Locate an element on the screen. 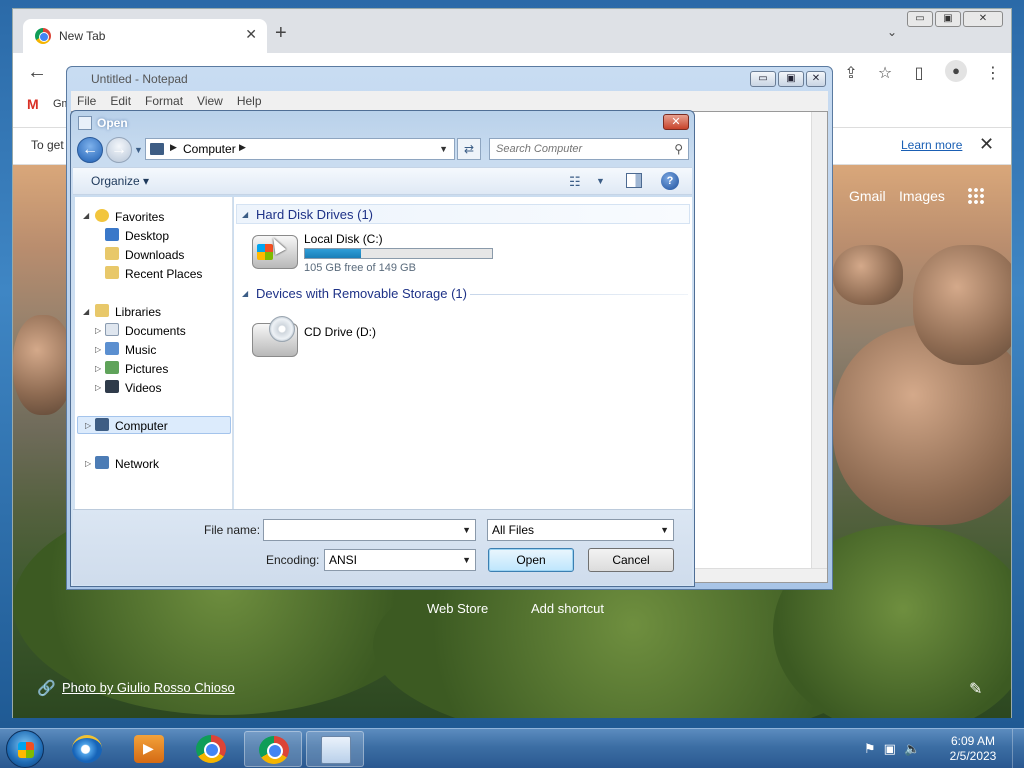 This screenshot has height=768, width=1024. menu-edit: Edit is located at coordinates (120, 101).